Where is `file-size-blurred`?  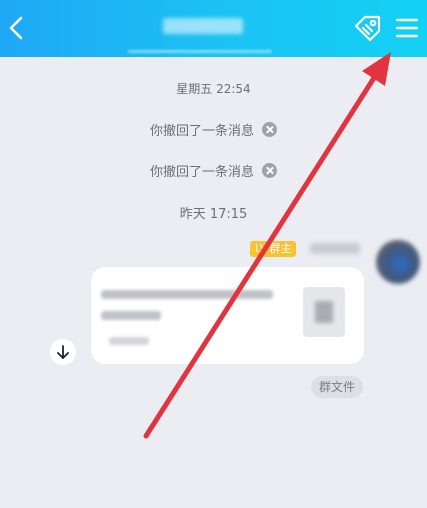
file-size-blurred is located at coordinates (129, 341).